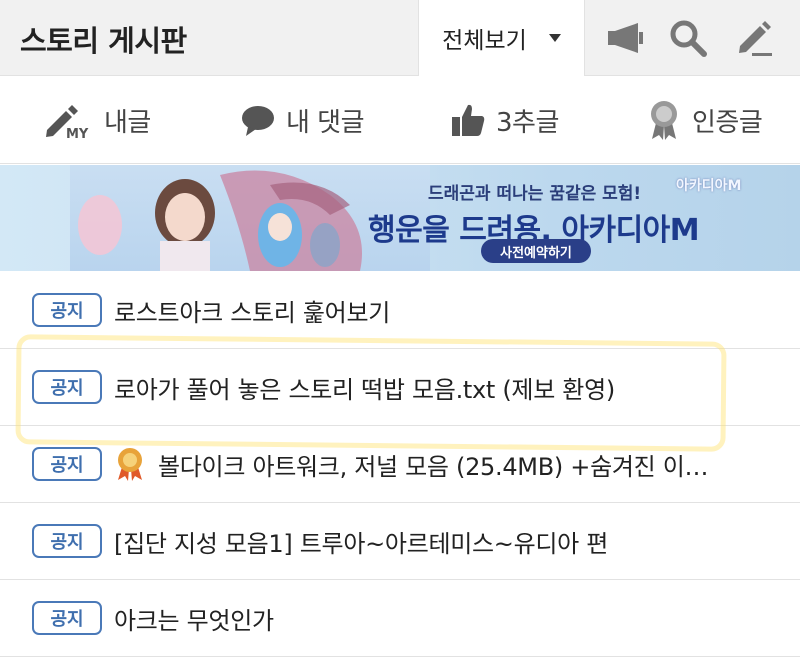 Image resolution: width=800 pixels, height=657 pixels. What do you see at coordinates (400, 310) in the screenshot?
I see `list-item: 공지 로스트아크 스토리 훑어보기` at bounding box center [400, 310].